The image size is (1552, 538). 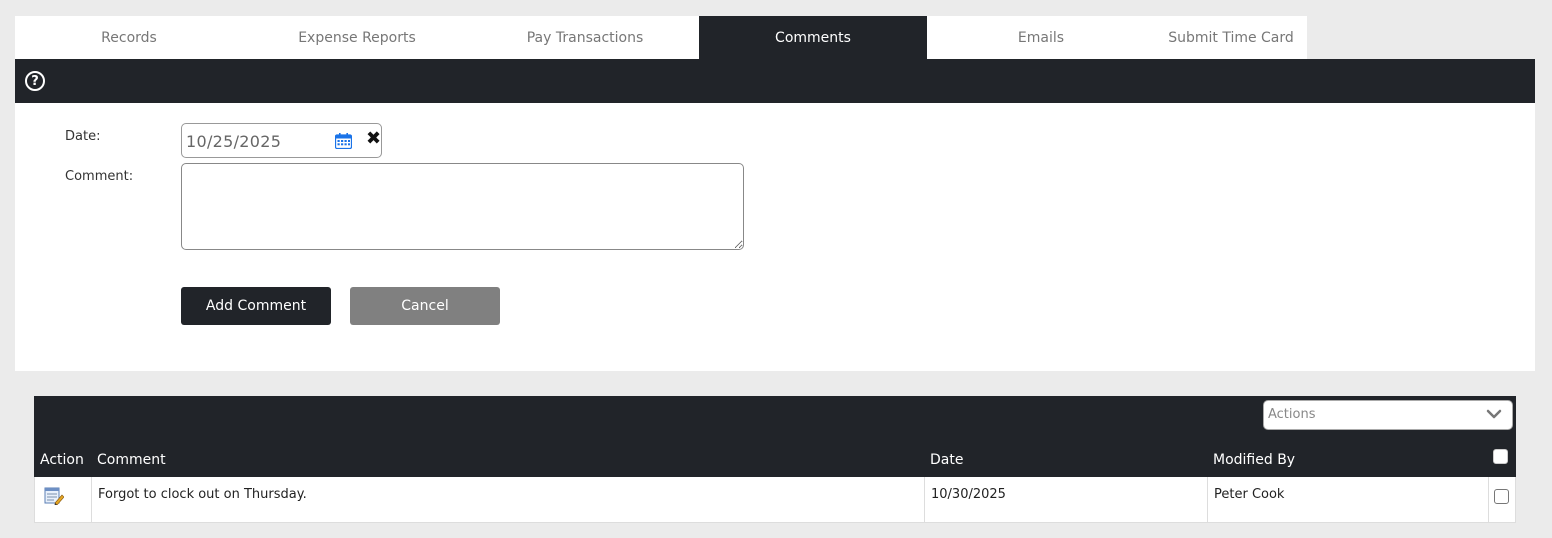 I want to click on toolbar: ?, so click(x=775, y=81).